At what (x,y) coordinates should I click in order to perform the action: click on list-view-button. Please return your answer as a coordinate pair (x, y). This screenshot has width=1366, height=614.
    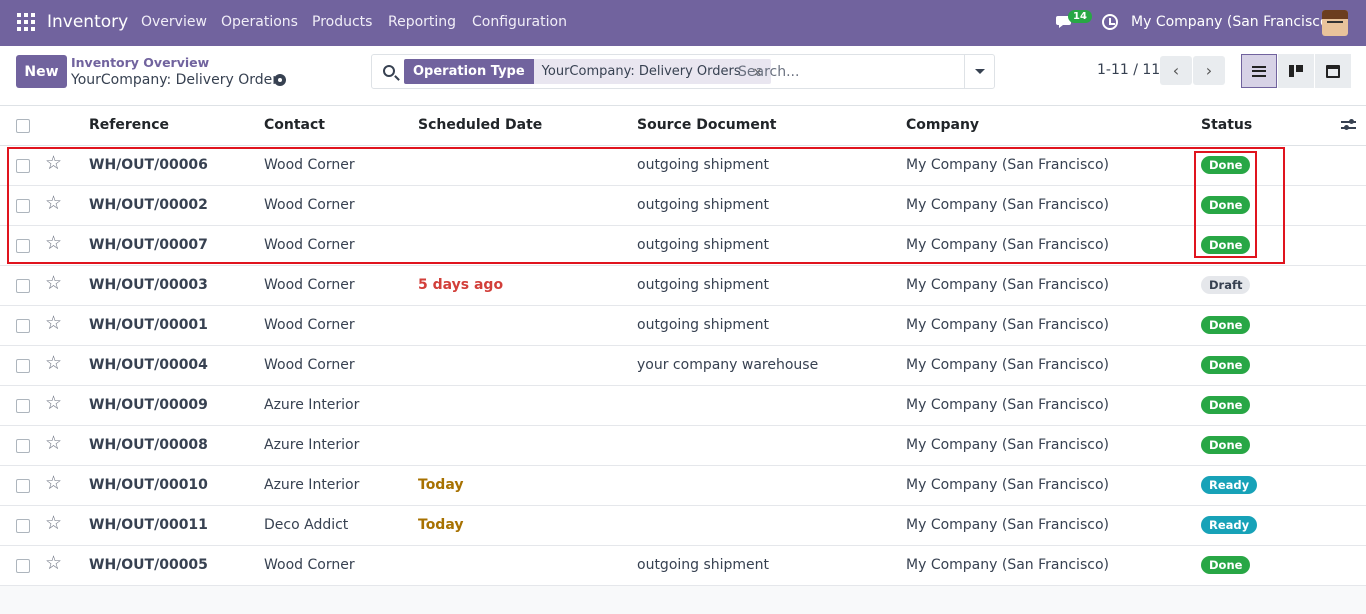
    Looking at the image, I should click on (1259, 71).